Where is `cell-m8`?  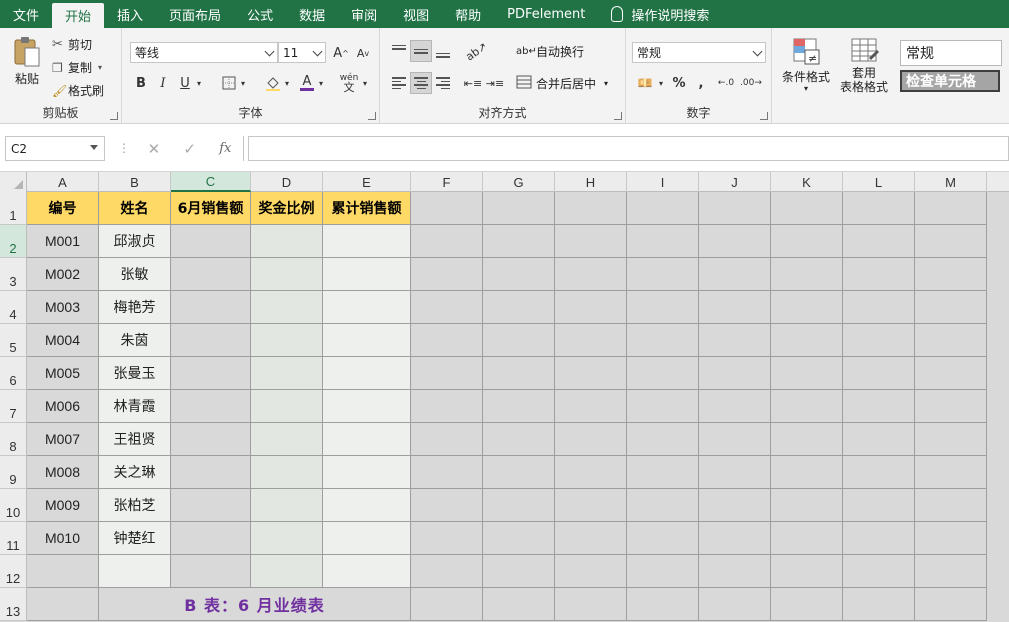
cell-m8 is located at coordinates (951, 439).